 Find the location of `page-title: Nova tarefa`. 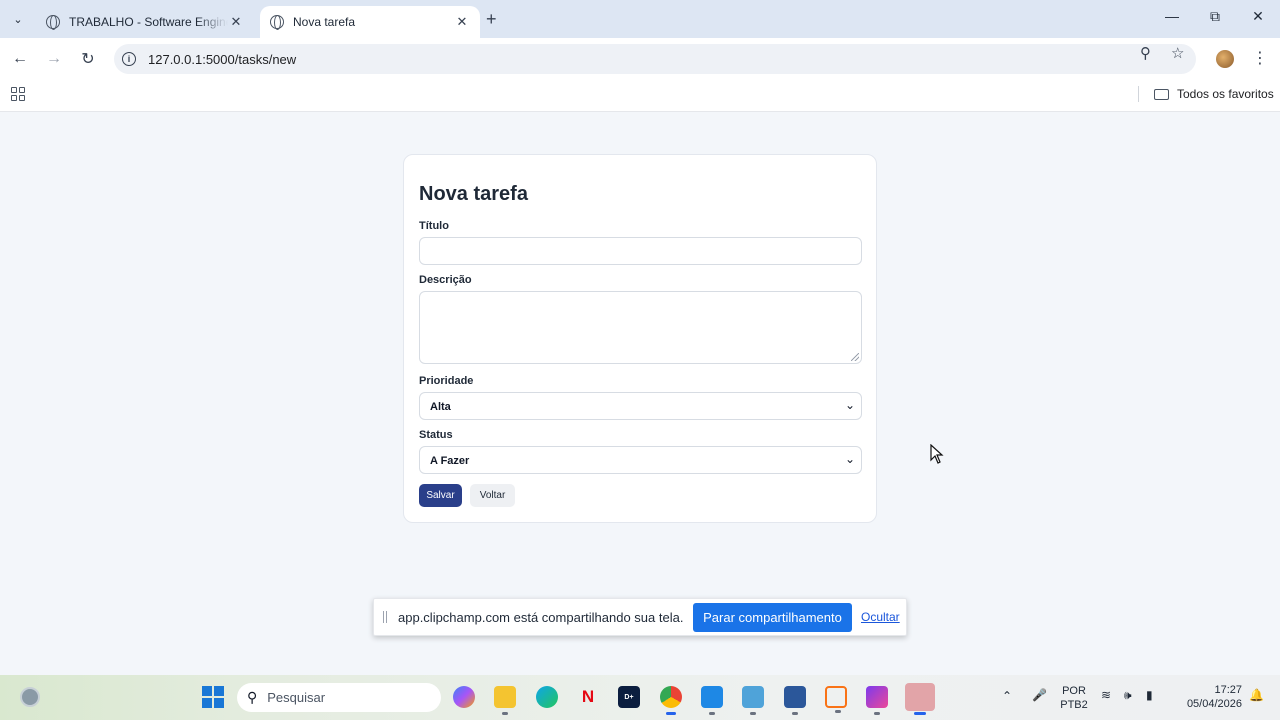

page-title: Nova tarefa is located at coordinates (473, 194).